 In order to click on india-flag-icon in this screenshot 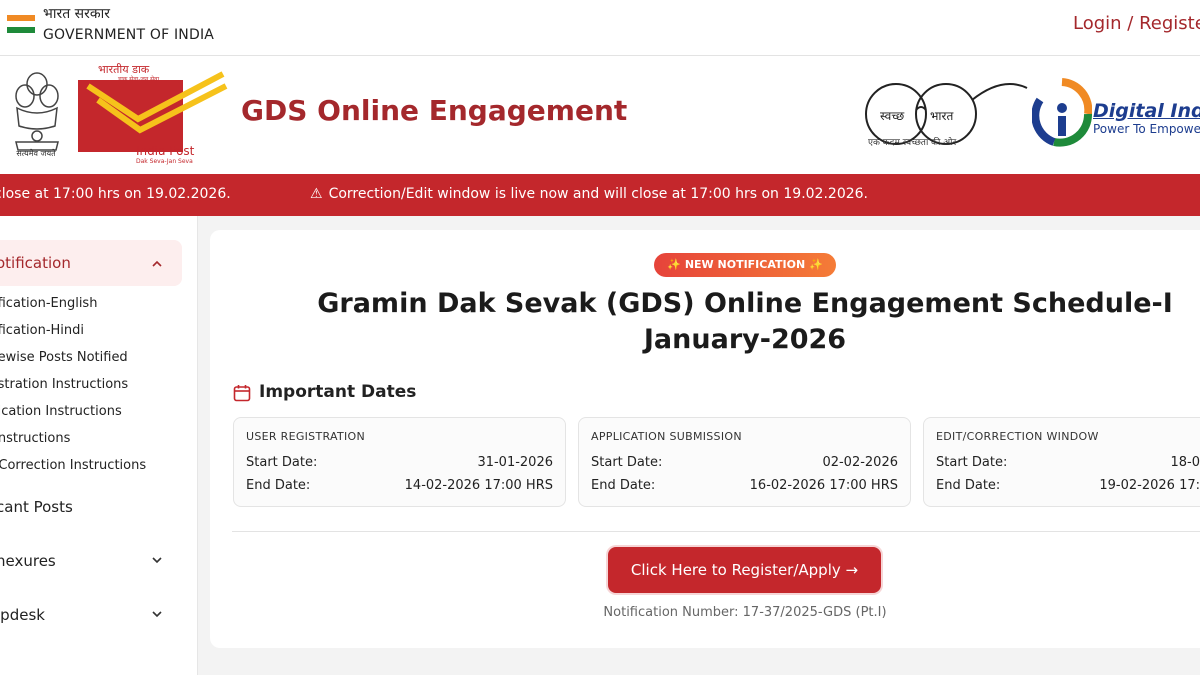, I will do `click(21, 24)`.